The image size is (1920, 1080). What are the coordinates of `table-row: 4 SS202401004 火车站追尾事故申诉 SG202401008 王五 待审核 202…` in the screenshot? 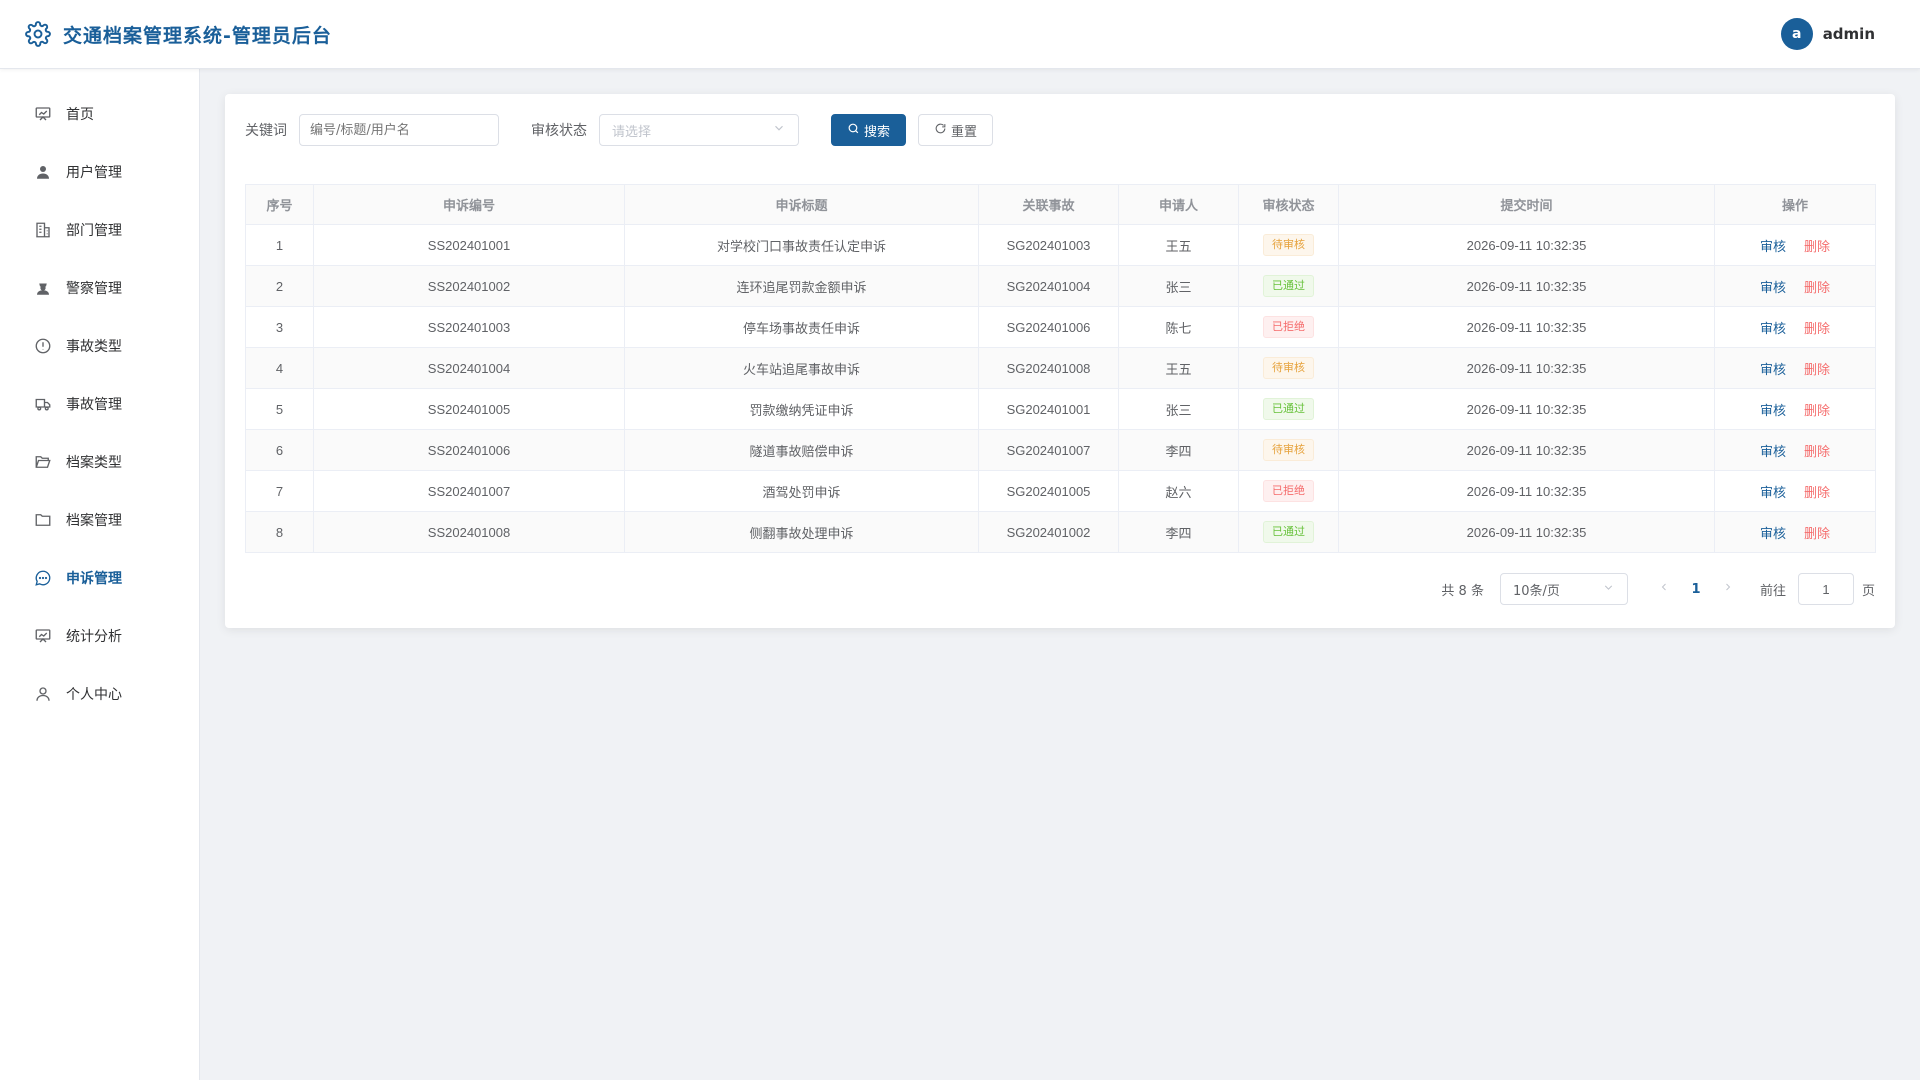 It's located at (1060, 368).